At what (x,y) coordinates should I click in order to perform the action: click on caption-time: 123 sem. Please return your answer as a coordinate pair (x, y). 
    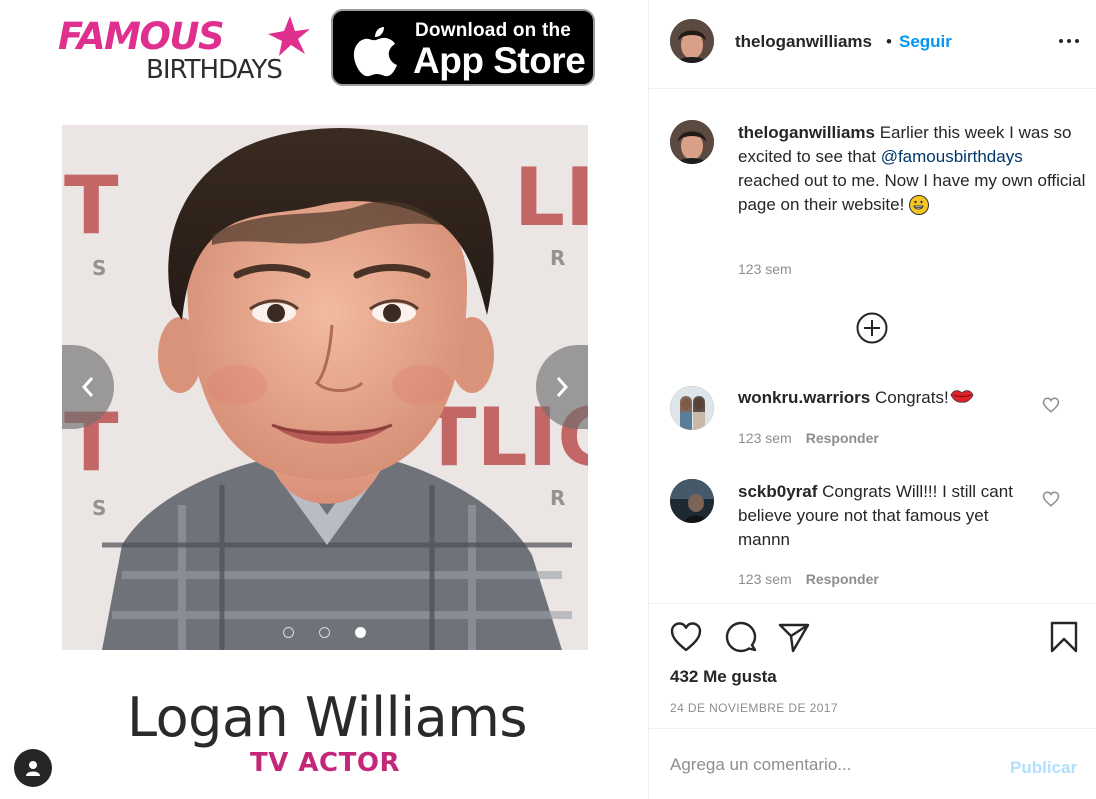
    Looking at the image, I should click on (765, 269).